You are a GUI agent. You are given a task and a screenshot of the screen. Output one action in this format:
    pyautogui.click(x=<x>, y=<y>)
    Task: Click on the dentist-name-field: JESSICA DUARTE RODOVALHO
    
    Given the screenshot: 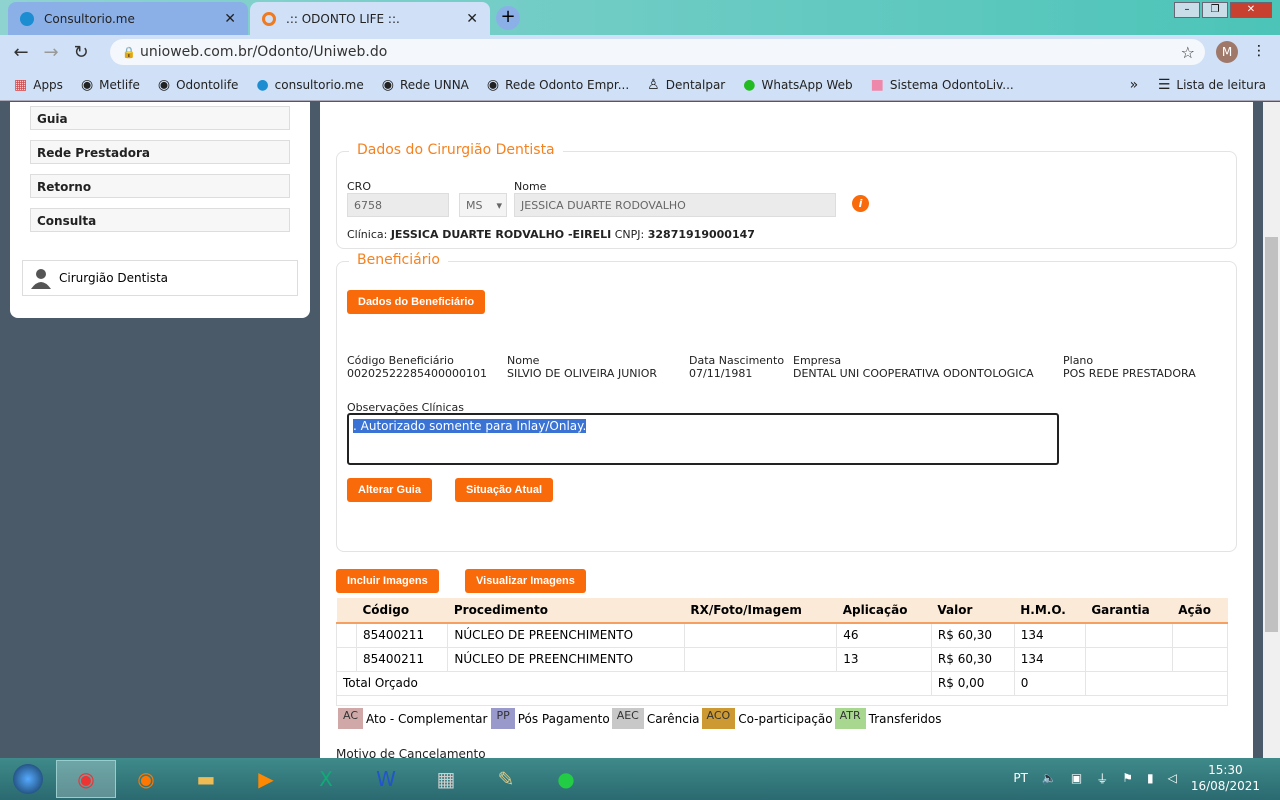 What is the action you would take?
    pyautogui.click(x=675, y=205)
    